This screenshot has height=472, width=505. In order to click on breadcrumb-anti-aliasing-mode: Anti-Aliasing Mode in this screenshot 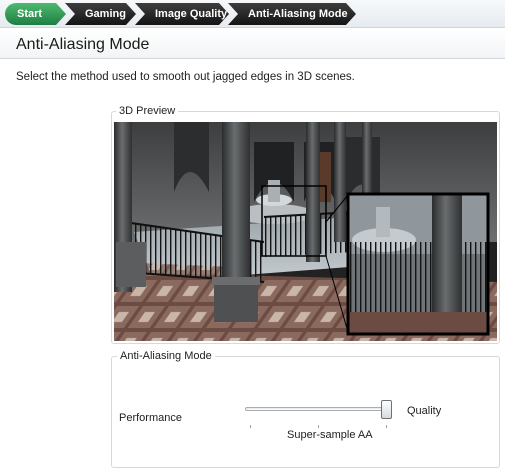, I will do `click(292, 14)`.